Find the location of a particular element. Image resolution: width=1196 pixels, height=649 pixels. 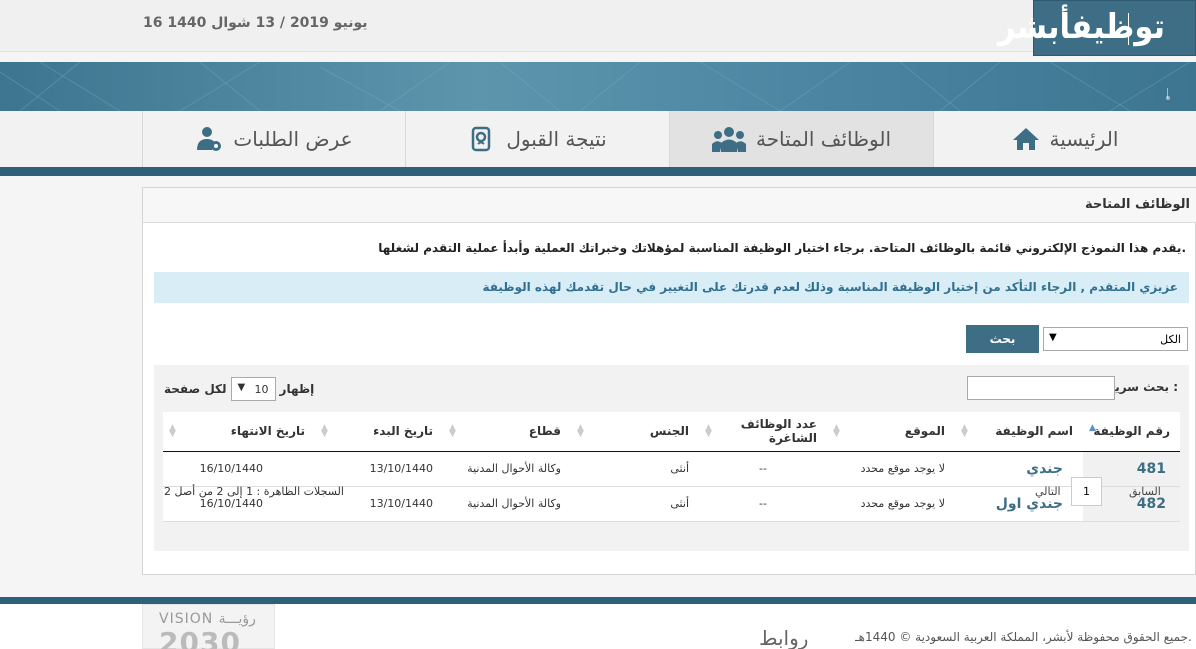

col-end-date: تاريخ الانتهاء ▲ ▼ is located at coordinates (239, 432).